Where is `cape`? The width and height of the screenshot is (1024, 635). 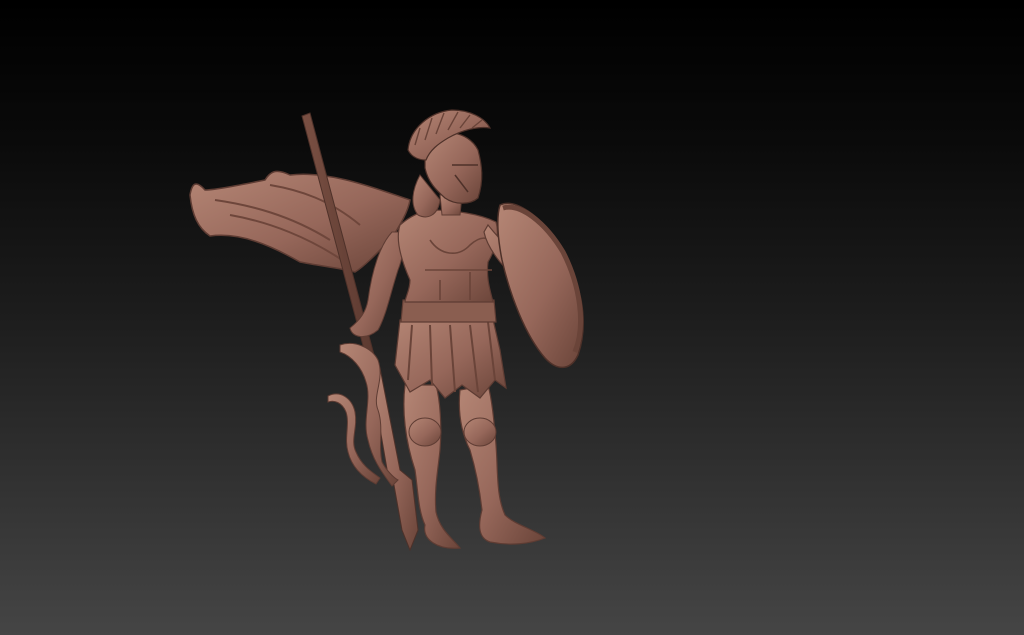
cape is located at coordinates (300, 221).